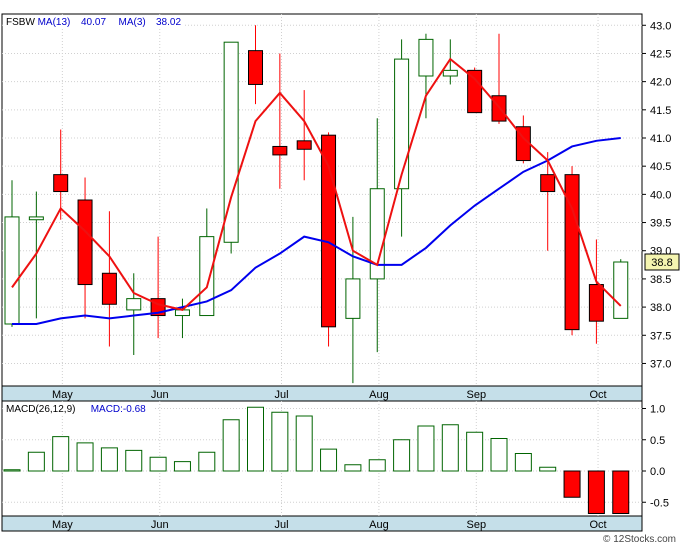  Describe the element at coordinates (281, 525) in the screenshot. I see `macd-x-tick-label: Jul` at that location.